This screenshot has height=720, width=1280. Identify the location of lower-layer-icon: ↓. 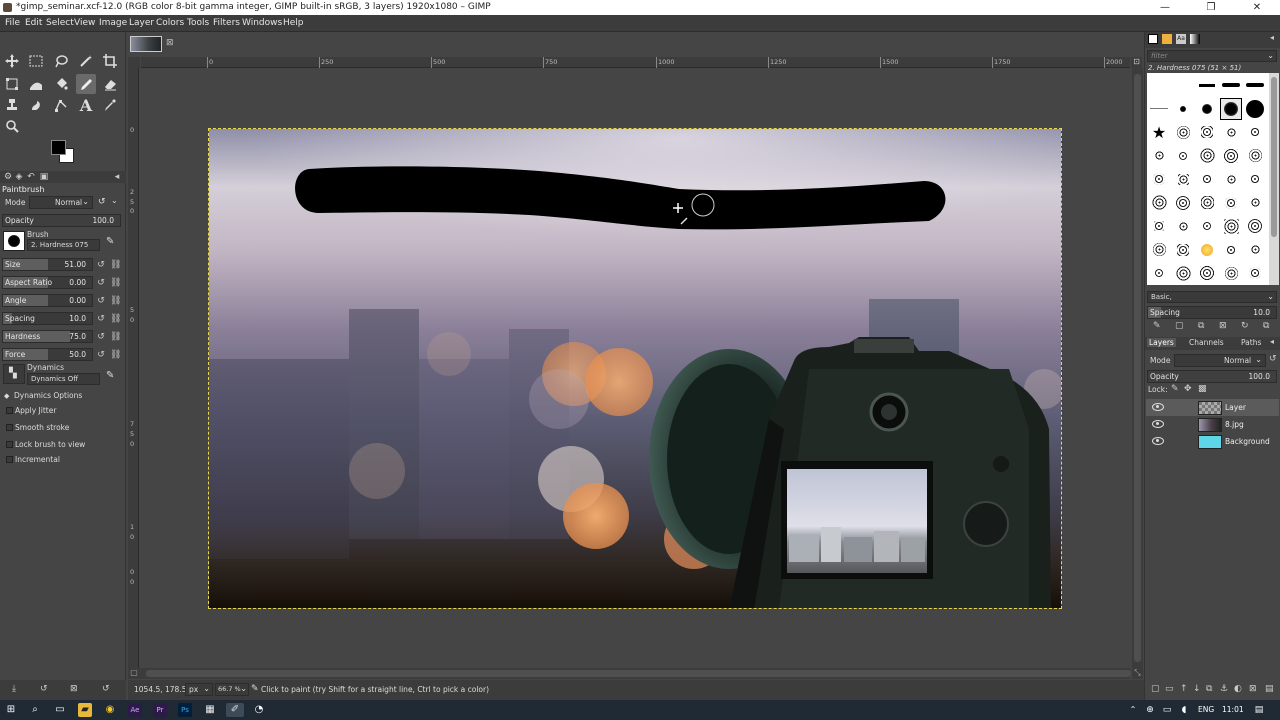
(1197, 689).